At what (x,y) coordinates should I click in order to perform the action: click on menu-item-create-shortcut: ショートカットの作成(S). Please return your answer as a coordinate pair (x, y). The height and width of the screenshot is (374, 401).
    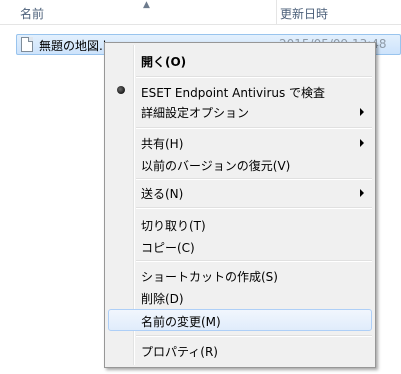
    Looking at the image, I should click on (240, 275).